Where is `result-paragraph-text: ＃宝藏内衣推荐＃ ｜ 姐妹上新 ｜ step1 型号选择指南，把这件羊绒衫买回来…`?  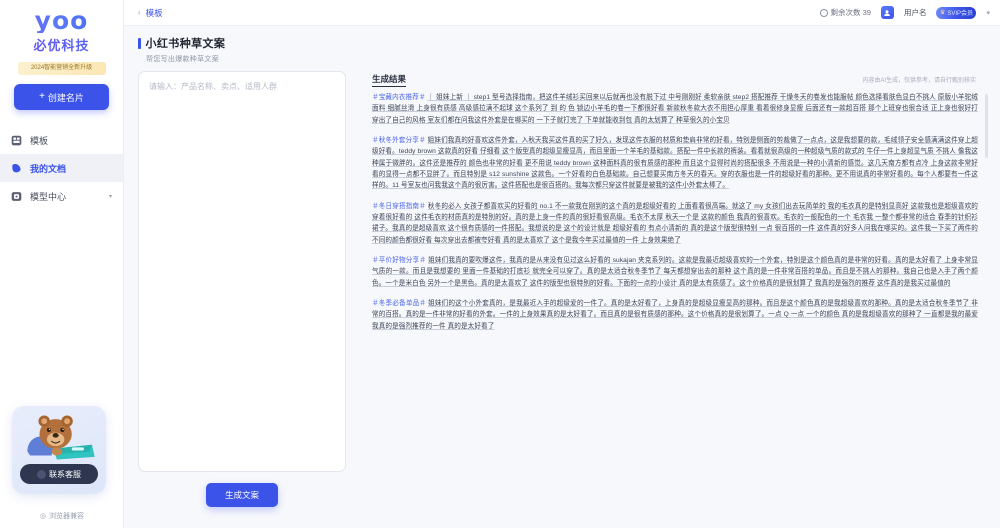
result-paragraph-text: ＃宝藏内衣推荐＃ ｜ 姐妹上新 ｜ step1 型号选择指南，把这件羊绒衫买回来… is located at coordinates (675, 109).